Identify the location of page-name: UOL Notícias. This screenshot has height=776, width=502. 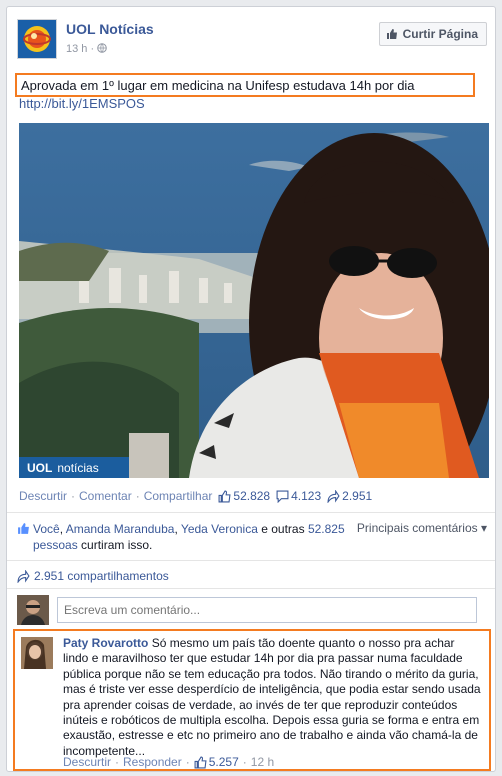
(110, 29).